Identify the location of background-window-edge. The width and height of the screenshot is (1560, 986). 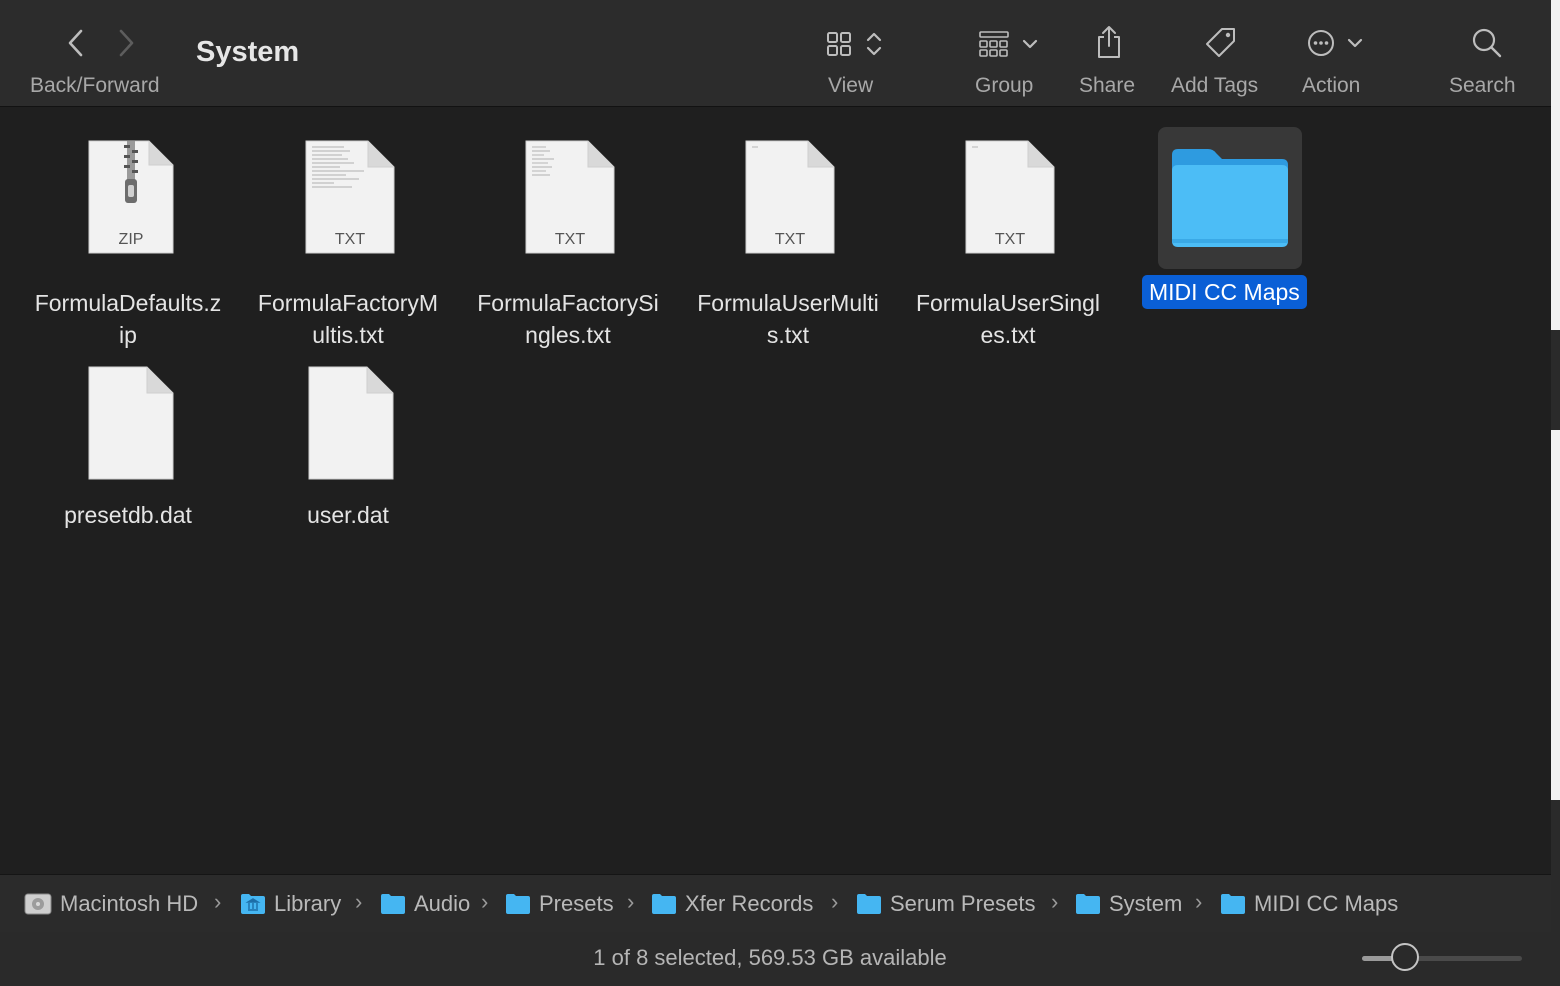
(1555, 493).